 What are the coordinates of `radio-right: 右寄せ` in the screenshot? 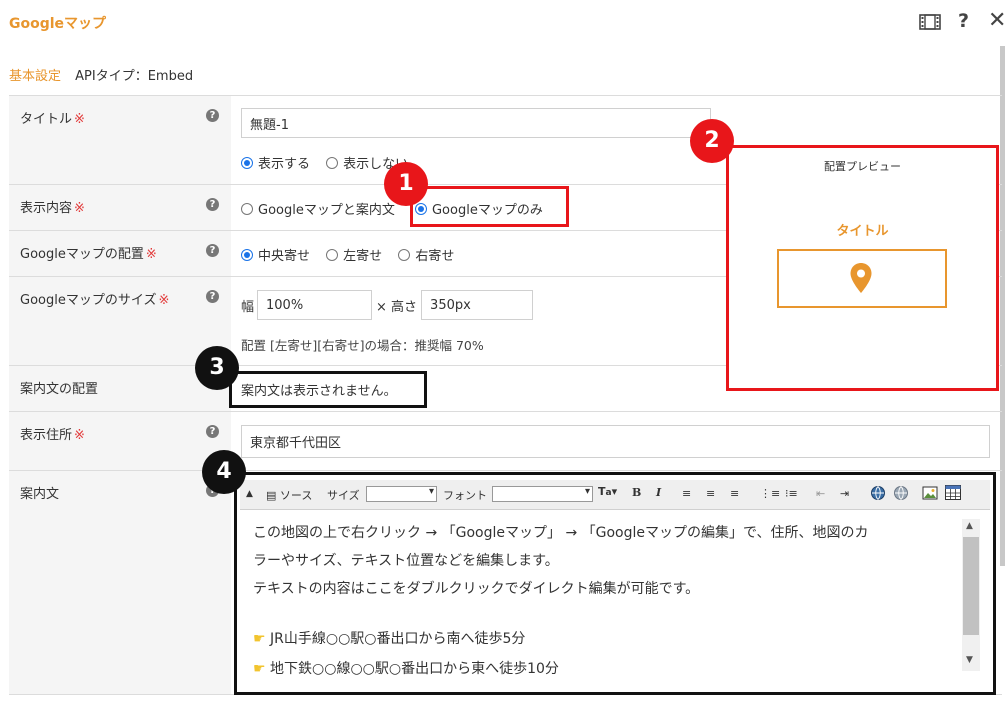 It's located at (426, 254).